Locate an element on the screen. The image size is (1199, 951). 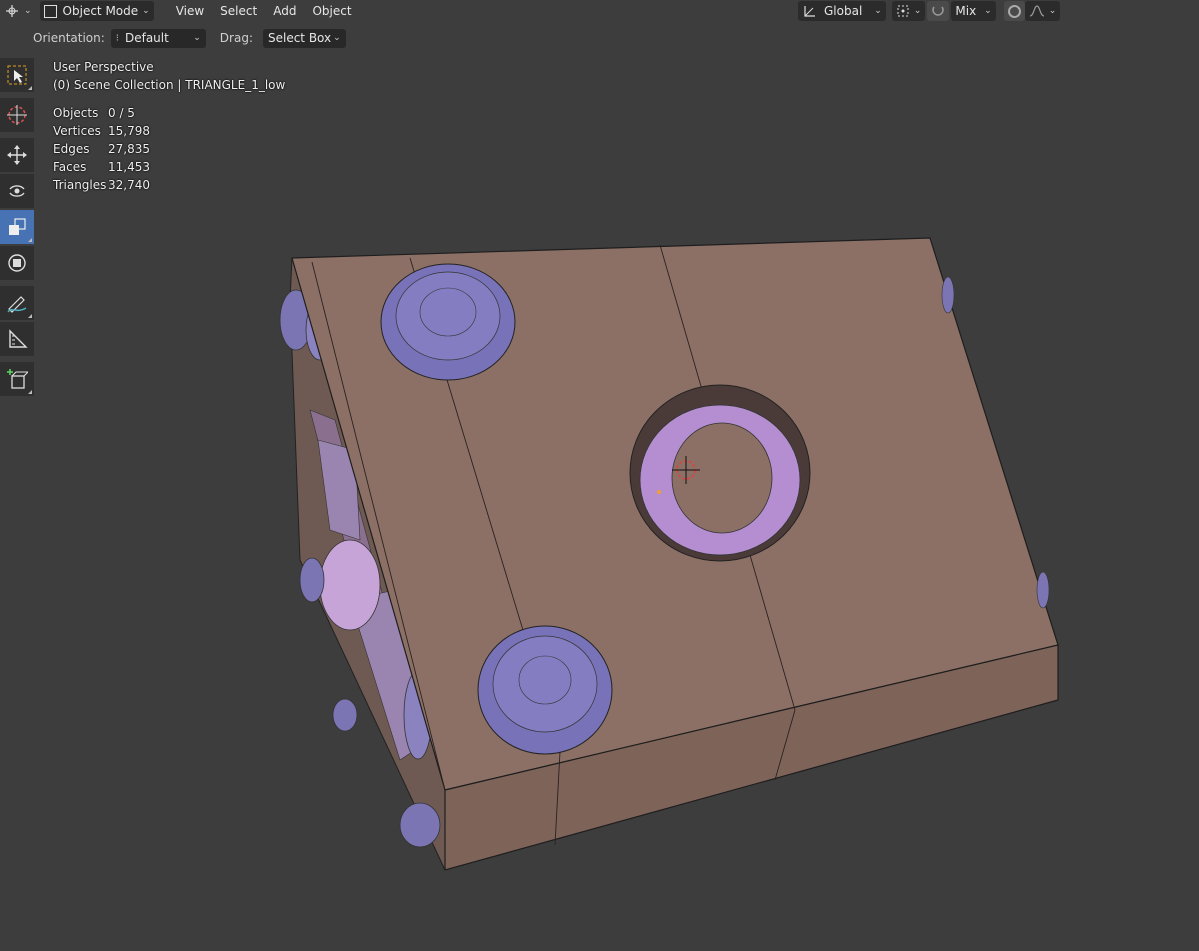
view-name: User Perspective is located at coordinates (103, 67).